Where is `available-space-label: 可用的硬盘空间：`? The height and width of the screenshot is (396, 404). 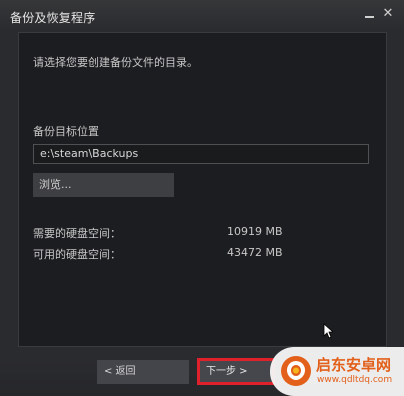
available-space-label: 可用的硬盘空间： is located at coordinates (77, 254).